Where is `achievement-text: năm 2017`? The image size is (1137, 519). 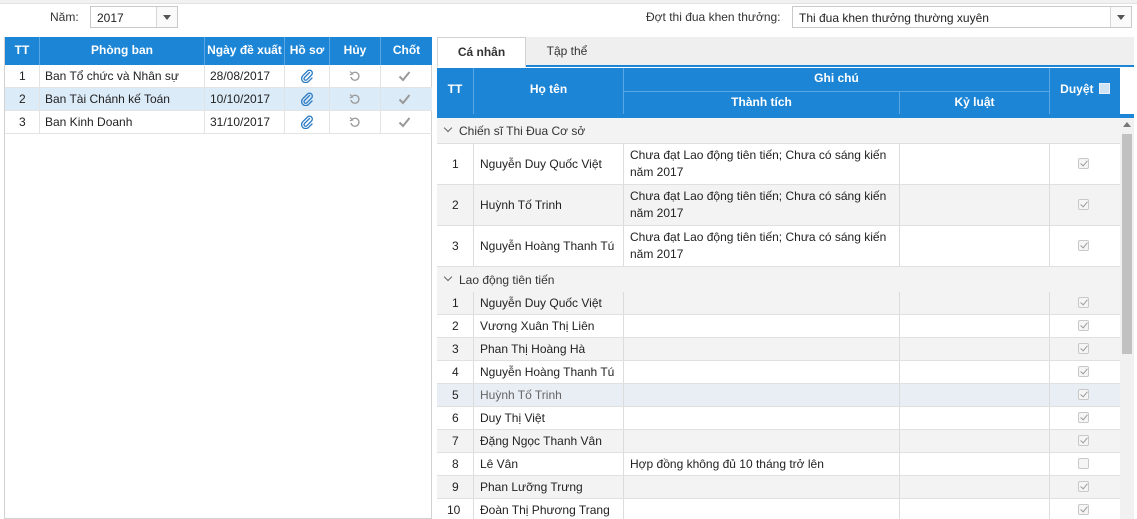 achievement-text: năm 2017 is located at coordinates (657, 254).